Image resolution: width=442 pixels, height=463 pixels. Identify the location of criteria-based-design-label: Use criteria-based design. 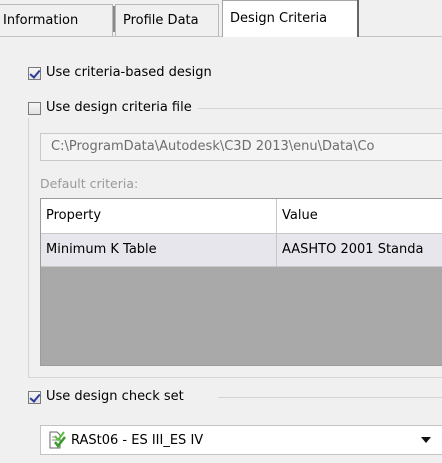
(129, 72).